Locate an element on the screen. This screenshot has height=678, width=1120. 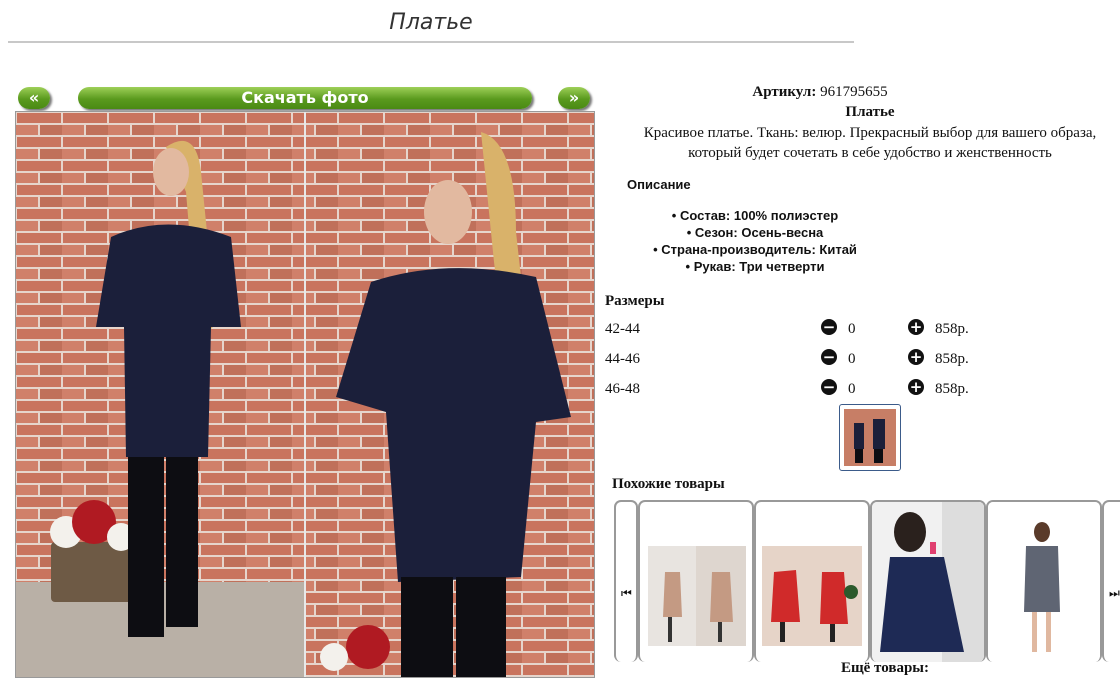
spec-item: Страна-производитель: Китай is located at coordinates (755, 249).